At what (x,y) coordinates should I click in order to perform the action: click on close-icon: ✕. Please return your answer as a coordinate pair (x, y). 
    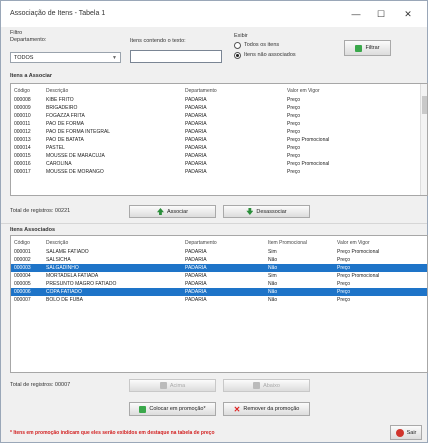
    Looking at the image, I should click on (237, 409).